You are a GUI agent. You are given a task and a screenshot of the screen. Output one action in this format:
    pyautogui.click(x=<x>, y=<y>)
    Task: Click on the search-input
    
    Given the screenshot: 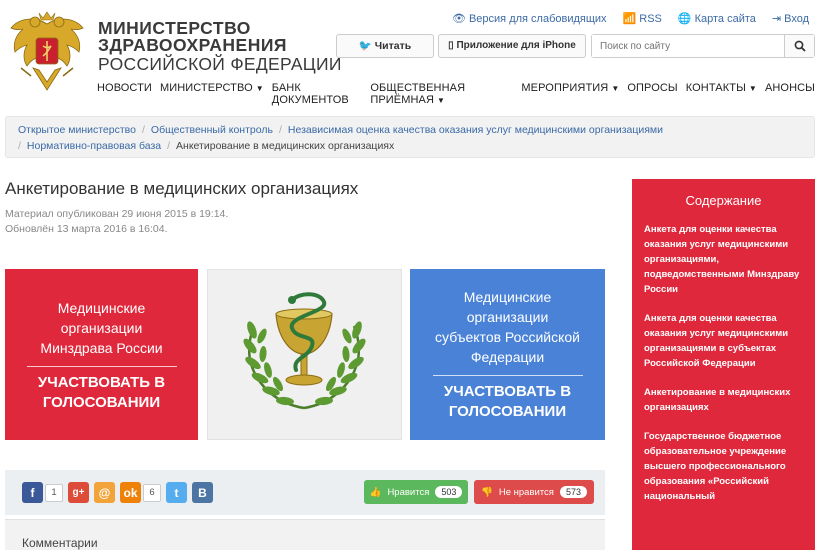 What is the action you would take?
    pyautogui.click(x=688, y=46)
    